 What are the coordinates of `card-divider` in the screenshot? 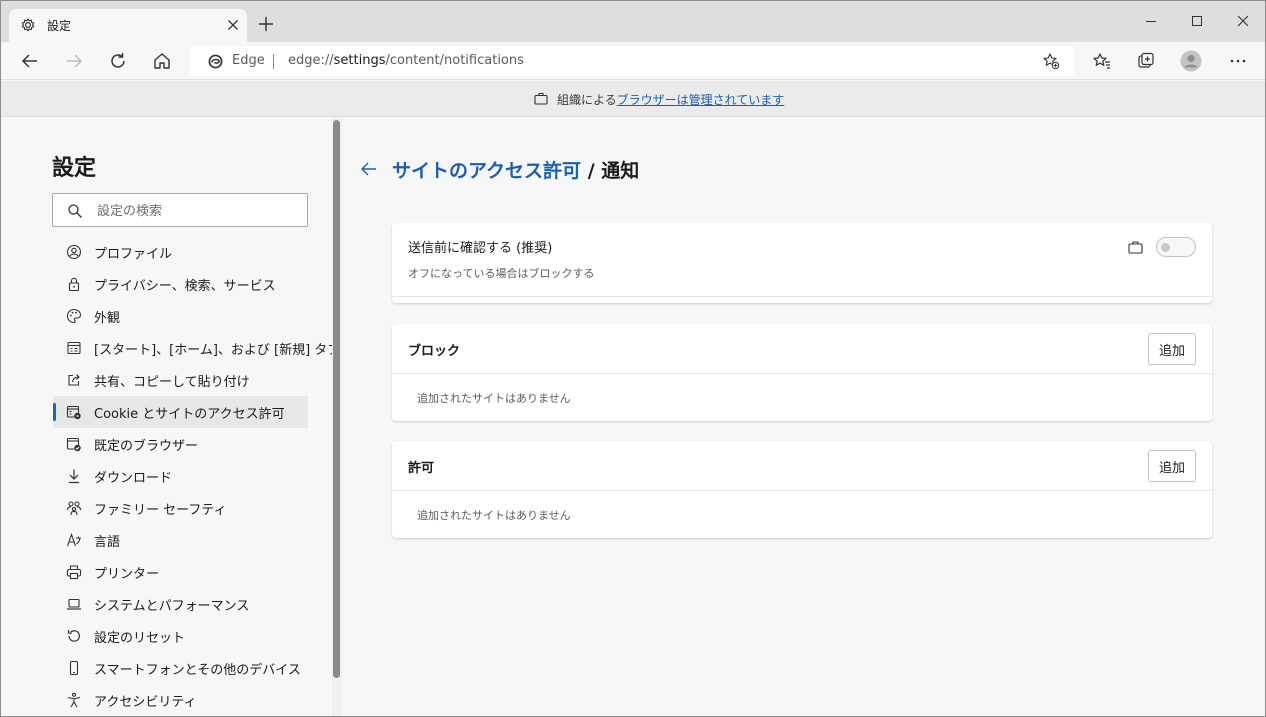 It's located at (802, 296).